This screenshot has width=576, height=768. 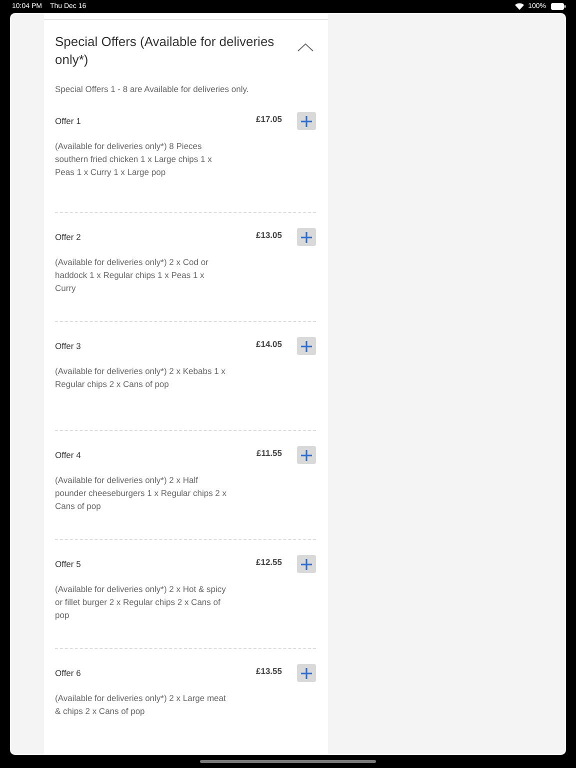 What do you see at coordinates (141, 493) in the screenshot?
I see `offer-description: (Available for deliveries only*) 2 x Half pounder cheeseburgers 1 x Regular chips 2 x Cans of pop` at bounding box center [141, 493].